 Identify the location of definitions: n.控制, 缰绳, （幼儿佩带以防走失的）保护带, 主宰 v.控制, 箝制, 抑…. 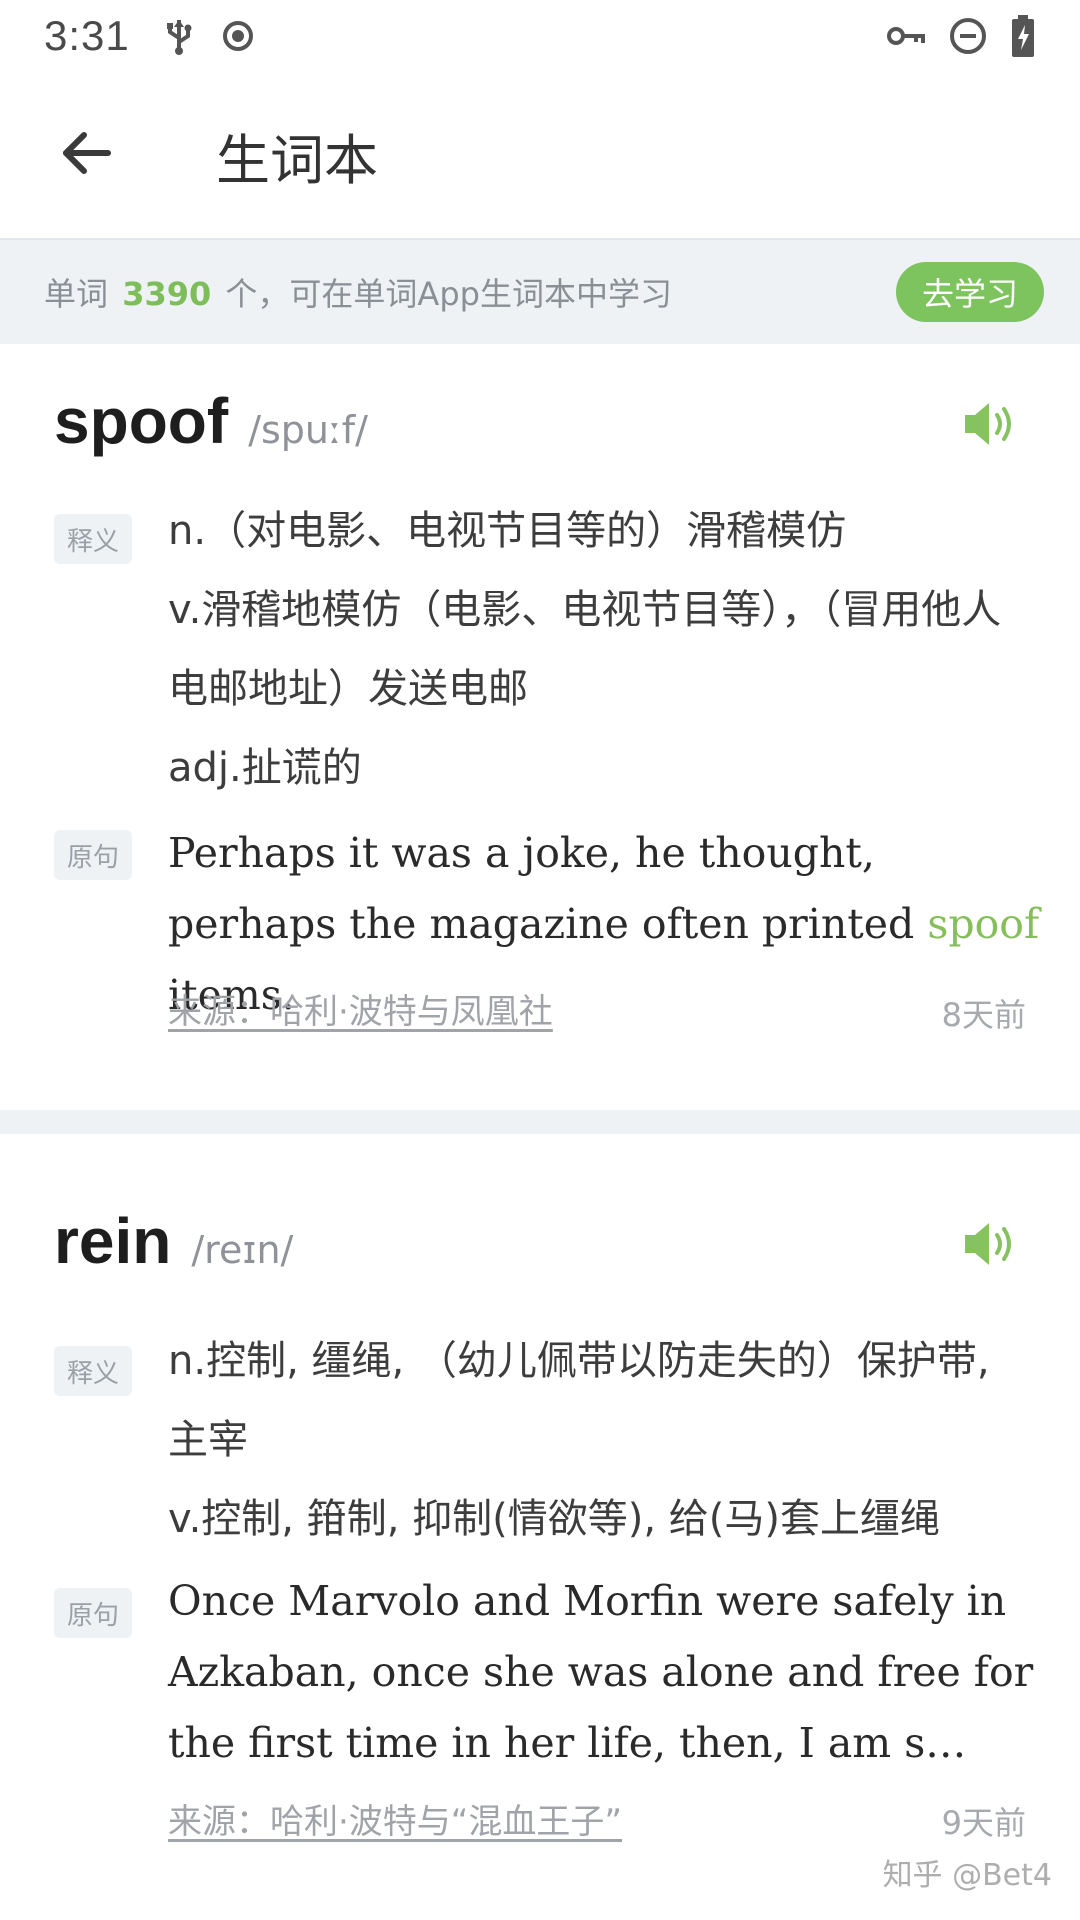
(597, 1440).